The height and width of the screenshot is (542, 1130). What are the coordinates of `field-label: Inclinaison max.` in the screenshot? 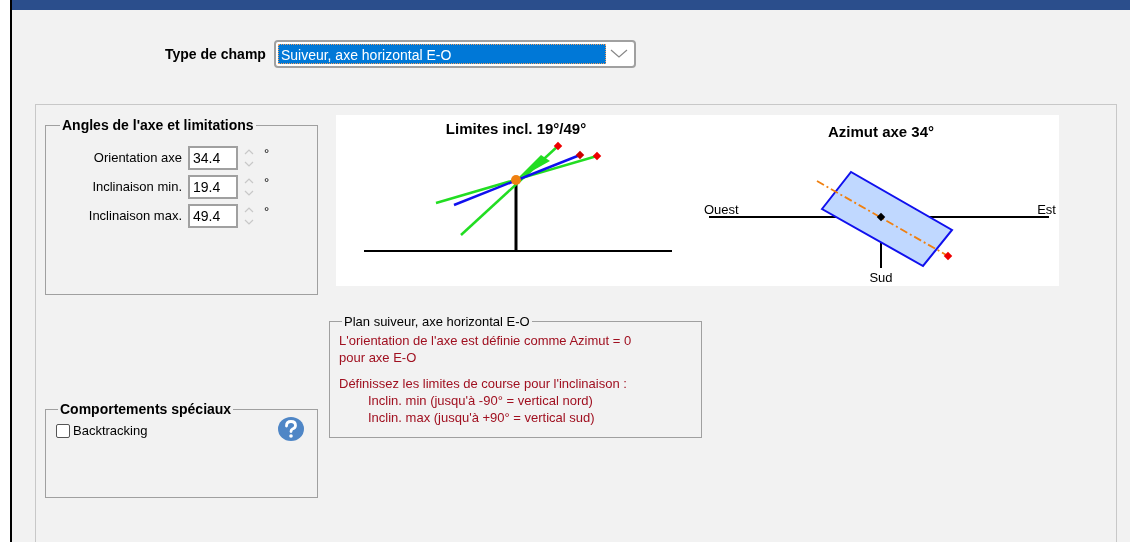 It's located at (135, 216).